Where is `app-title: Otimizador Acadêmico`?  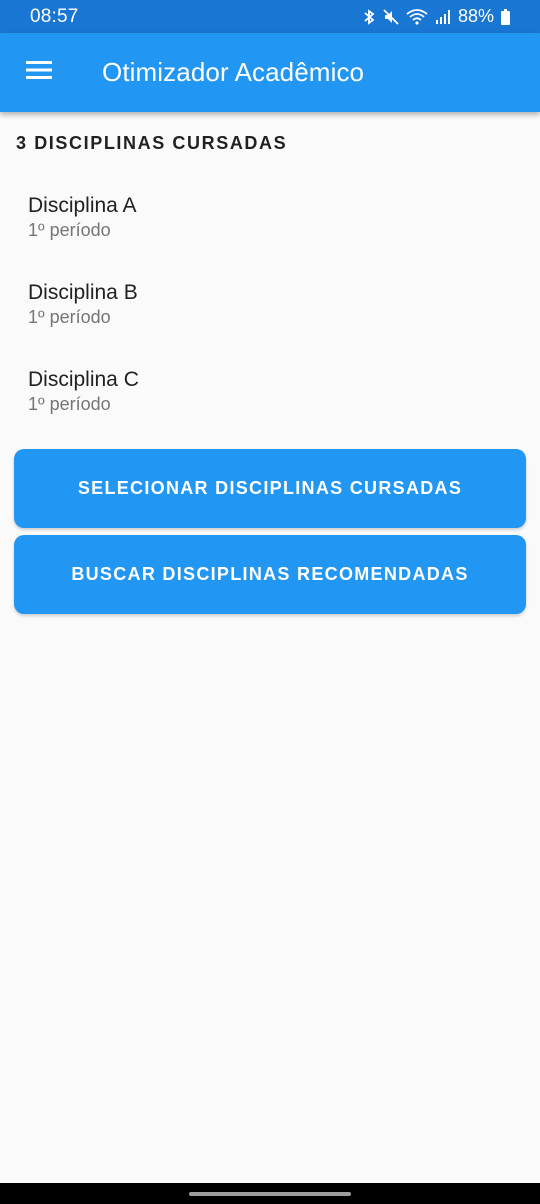 app-title: Otimizador Acadêmico is located at coordinates (233, 72).